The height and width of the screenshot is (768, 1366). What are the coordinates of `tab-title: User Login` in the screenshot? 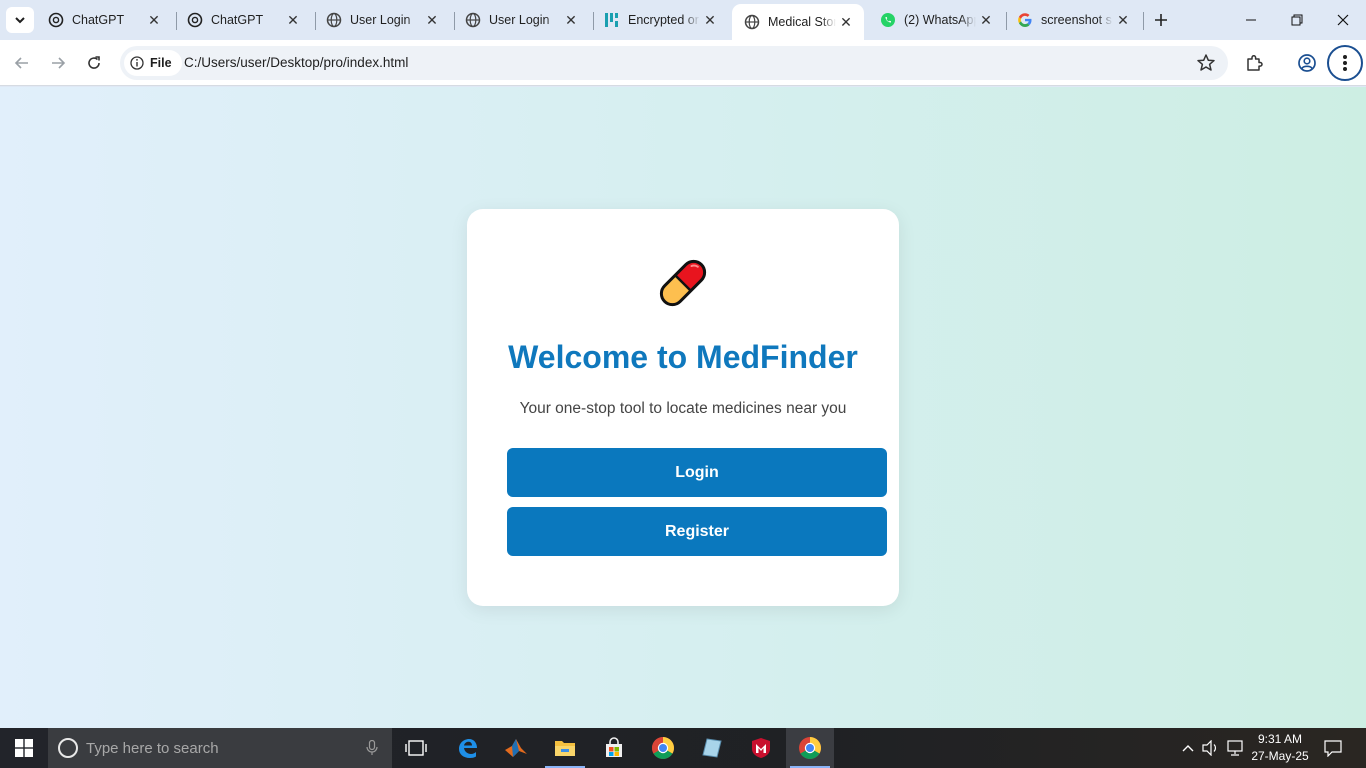 It's located at (519, 20).